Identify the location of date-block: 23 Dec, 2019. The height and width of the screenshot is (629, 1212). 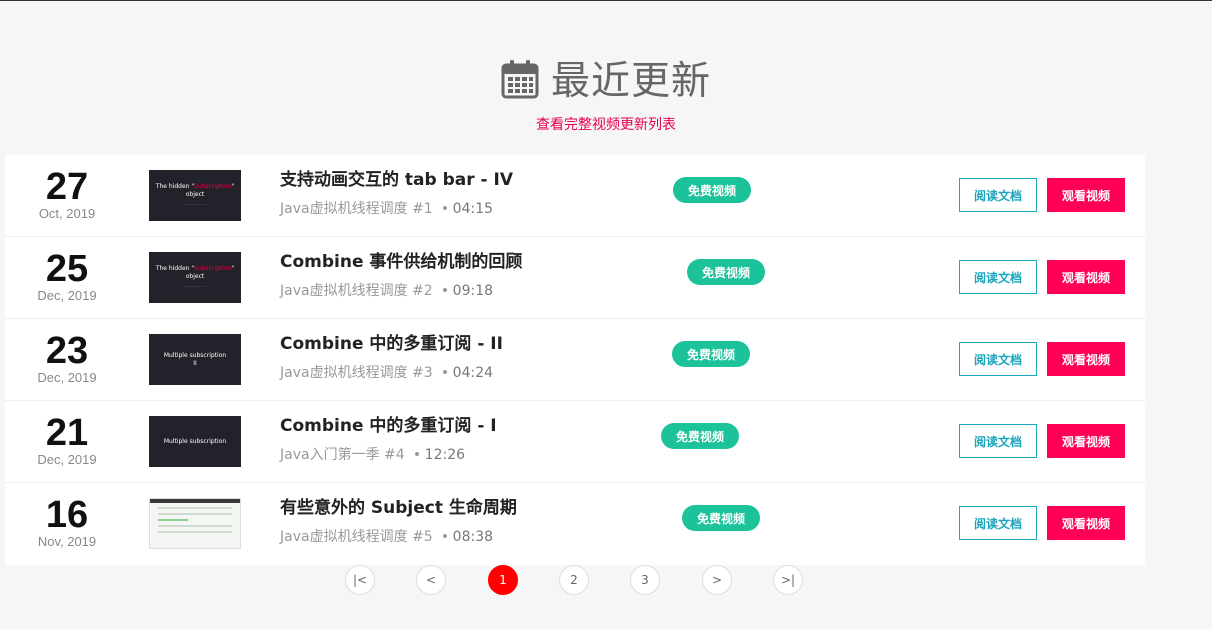
(67, 358).